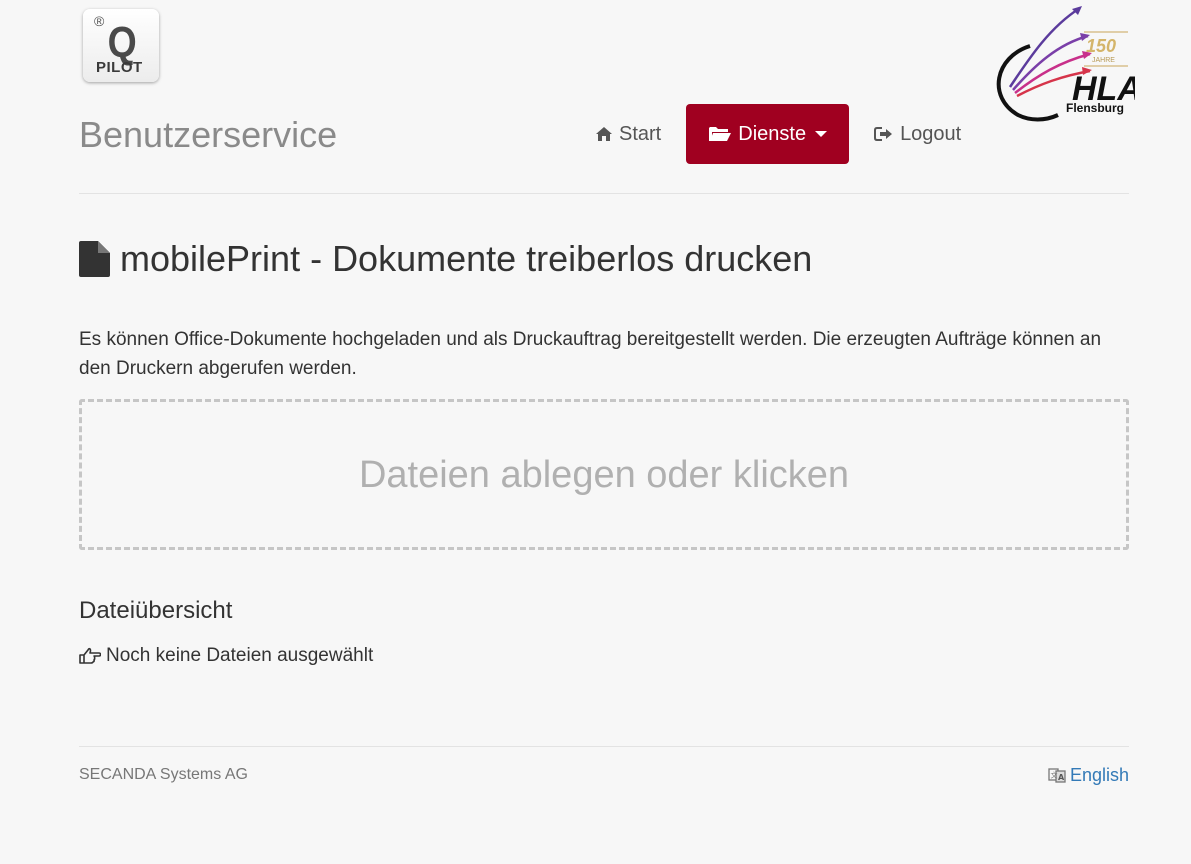  Describe the element at coordinates (604, 746) in the screenshot. I see `footer-divider` at that location.